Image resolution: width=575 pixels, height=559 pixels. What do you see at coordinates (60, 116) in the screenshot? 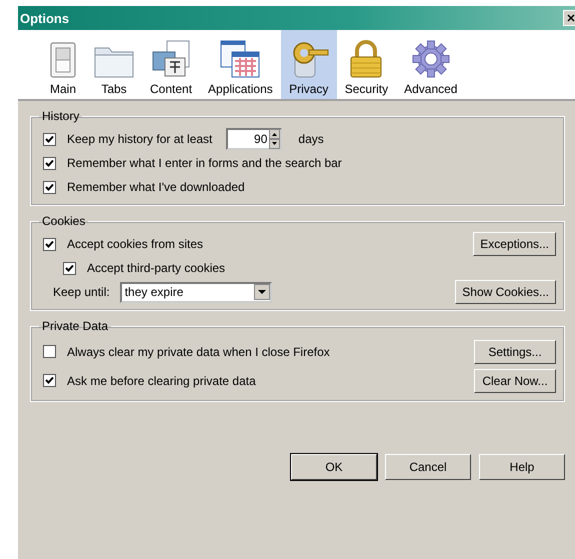
I see `group-title: History` at bounding box center [60, 116].